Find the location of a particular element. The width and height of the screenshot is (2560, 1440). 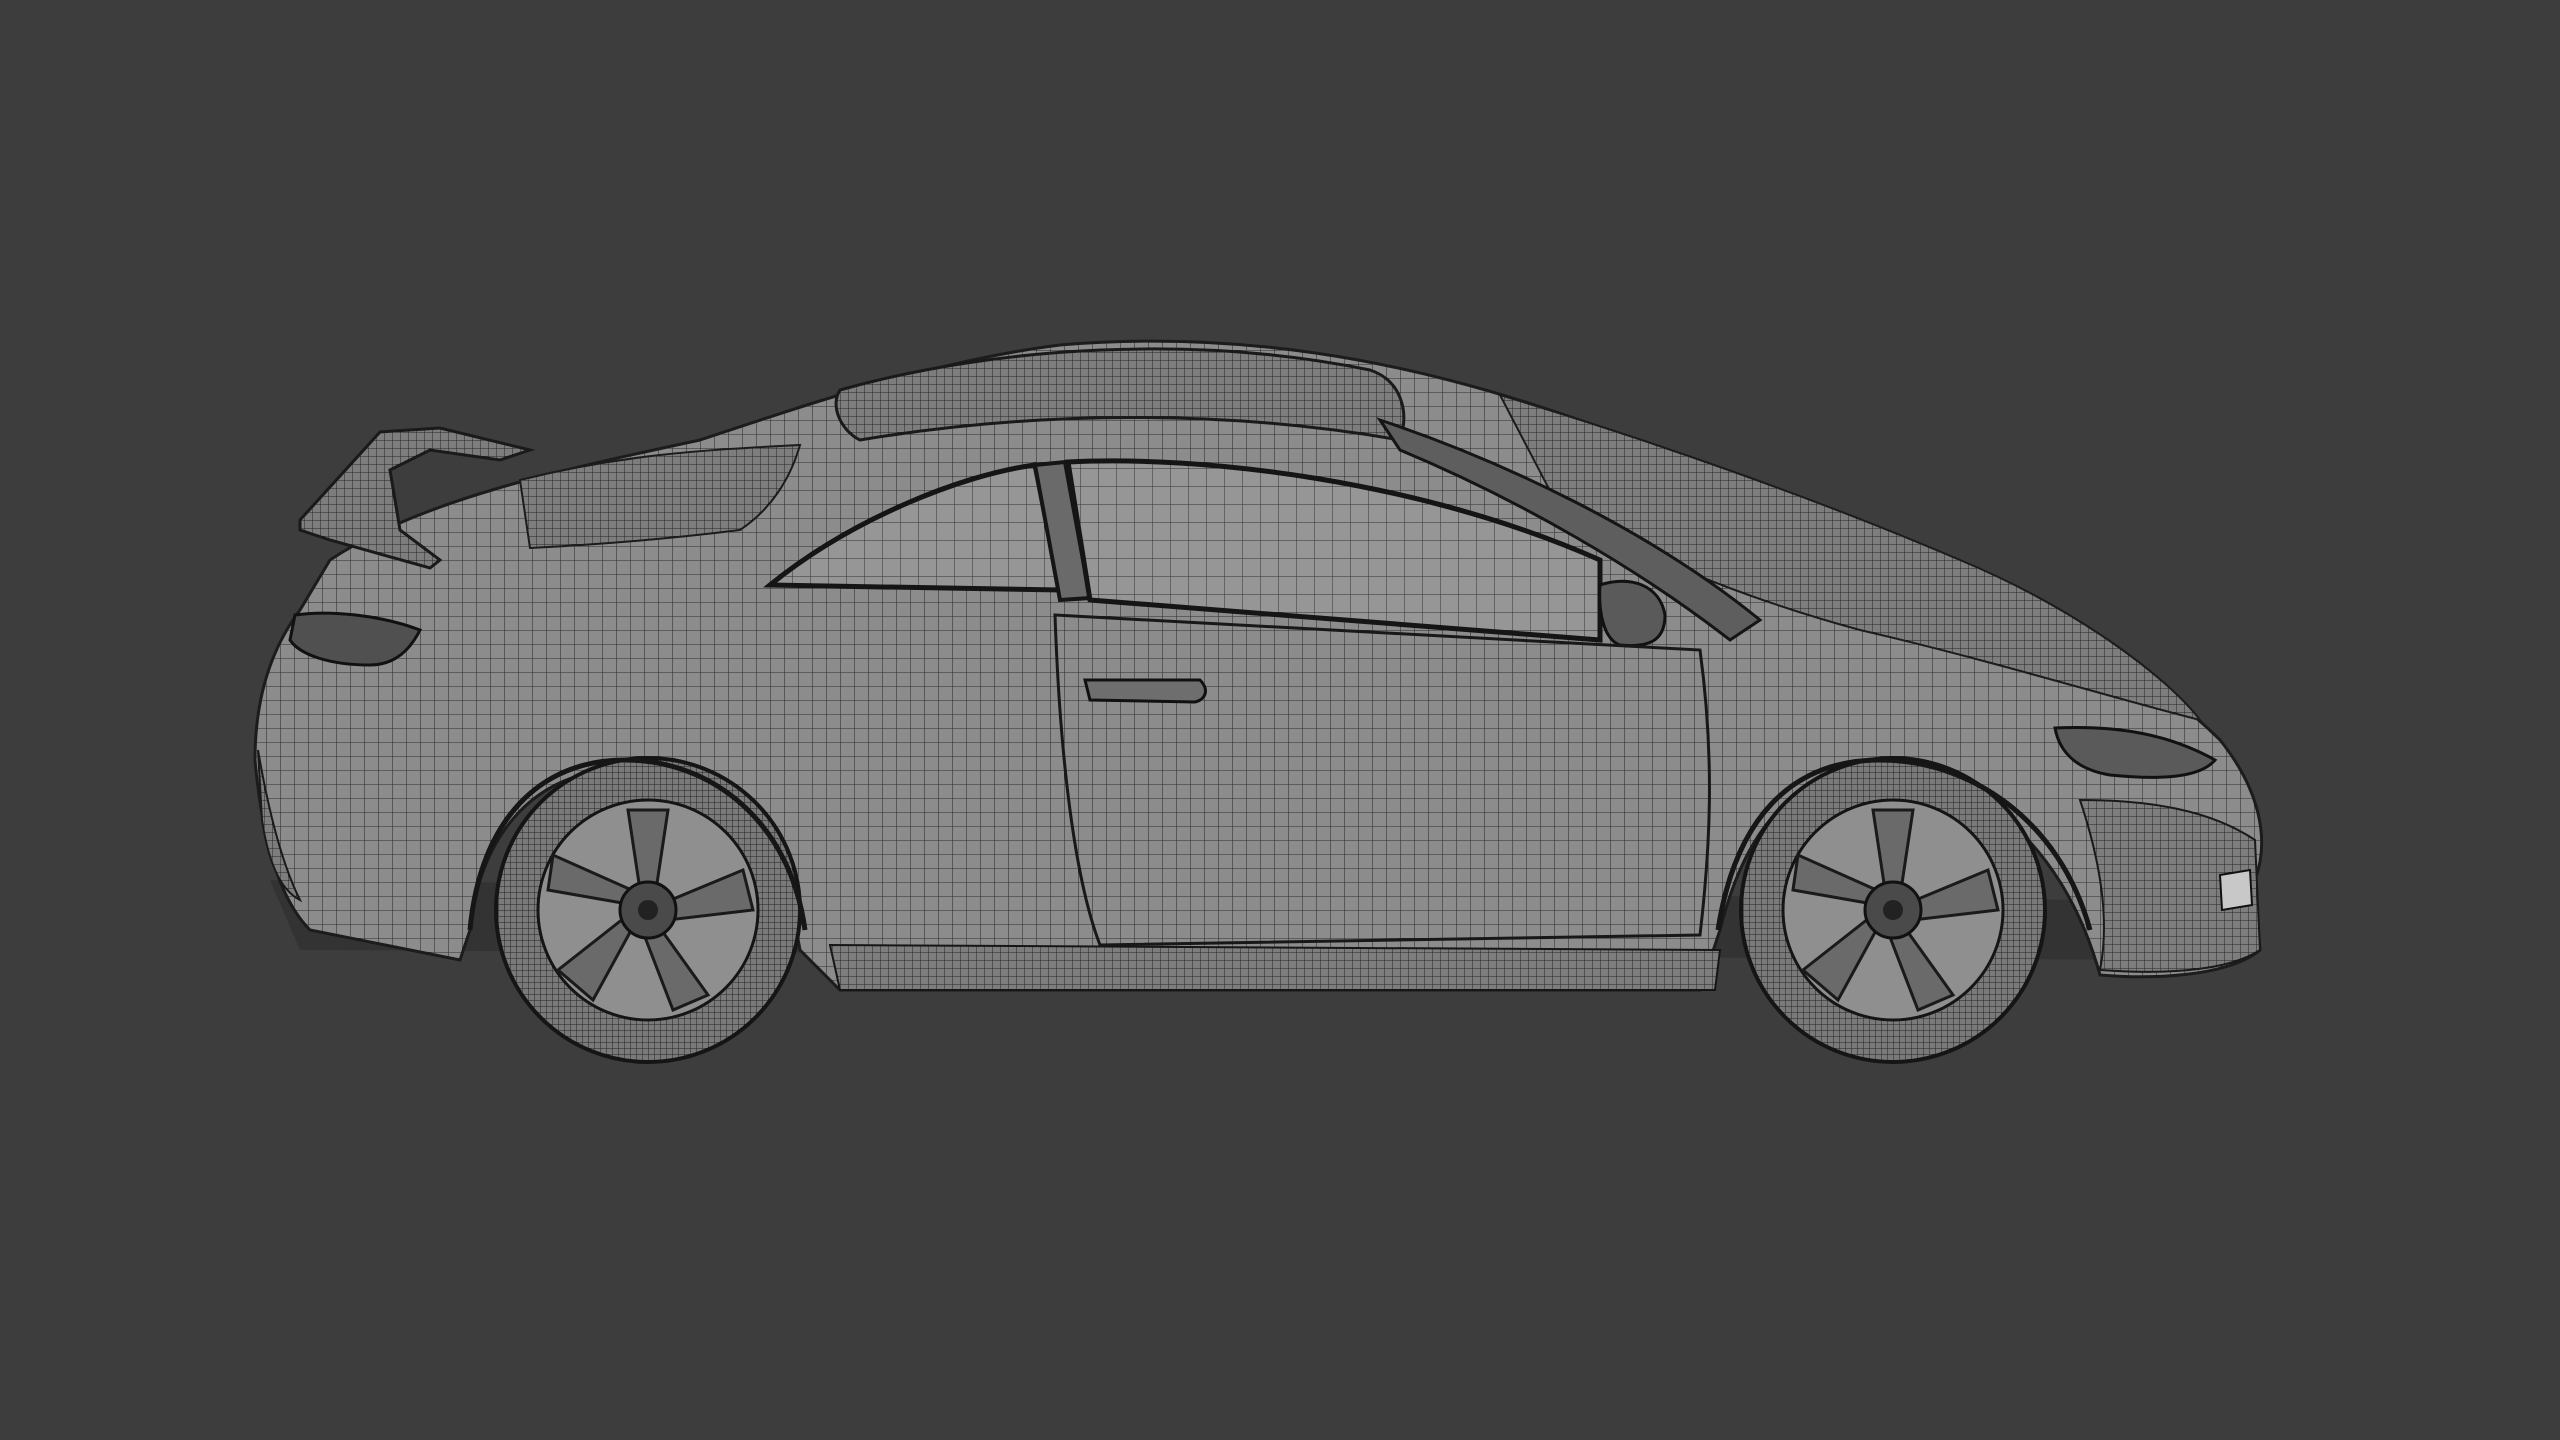

rocker-panel is located at coordinates (1275, 967).